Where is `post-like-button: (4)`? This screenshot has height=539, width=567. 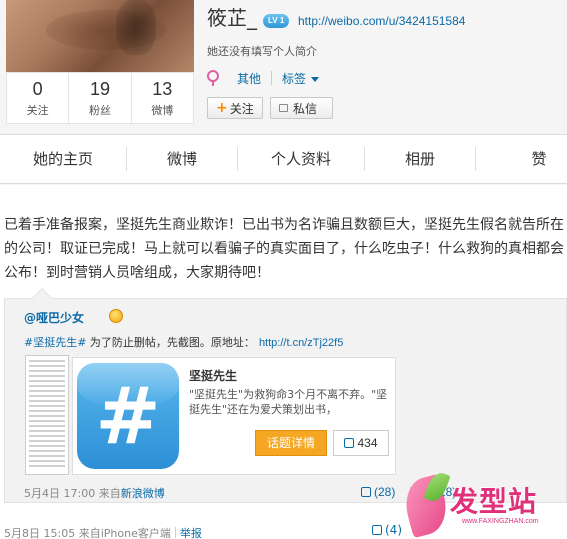
post-like-button: (4) is located at coordinates (387, 530).